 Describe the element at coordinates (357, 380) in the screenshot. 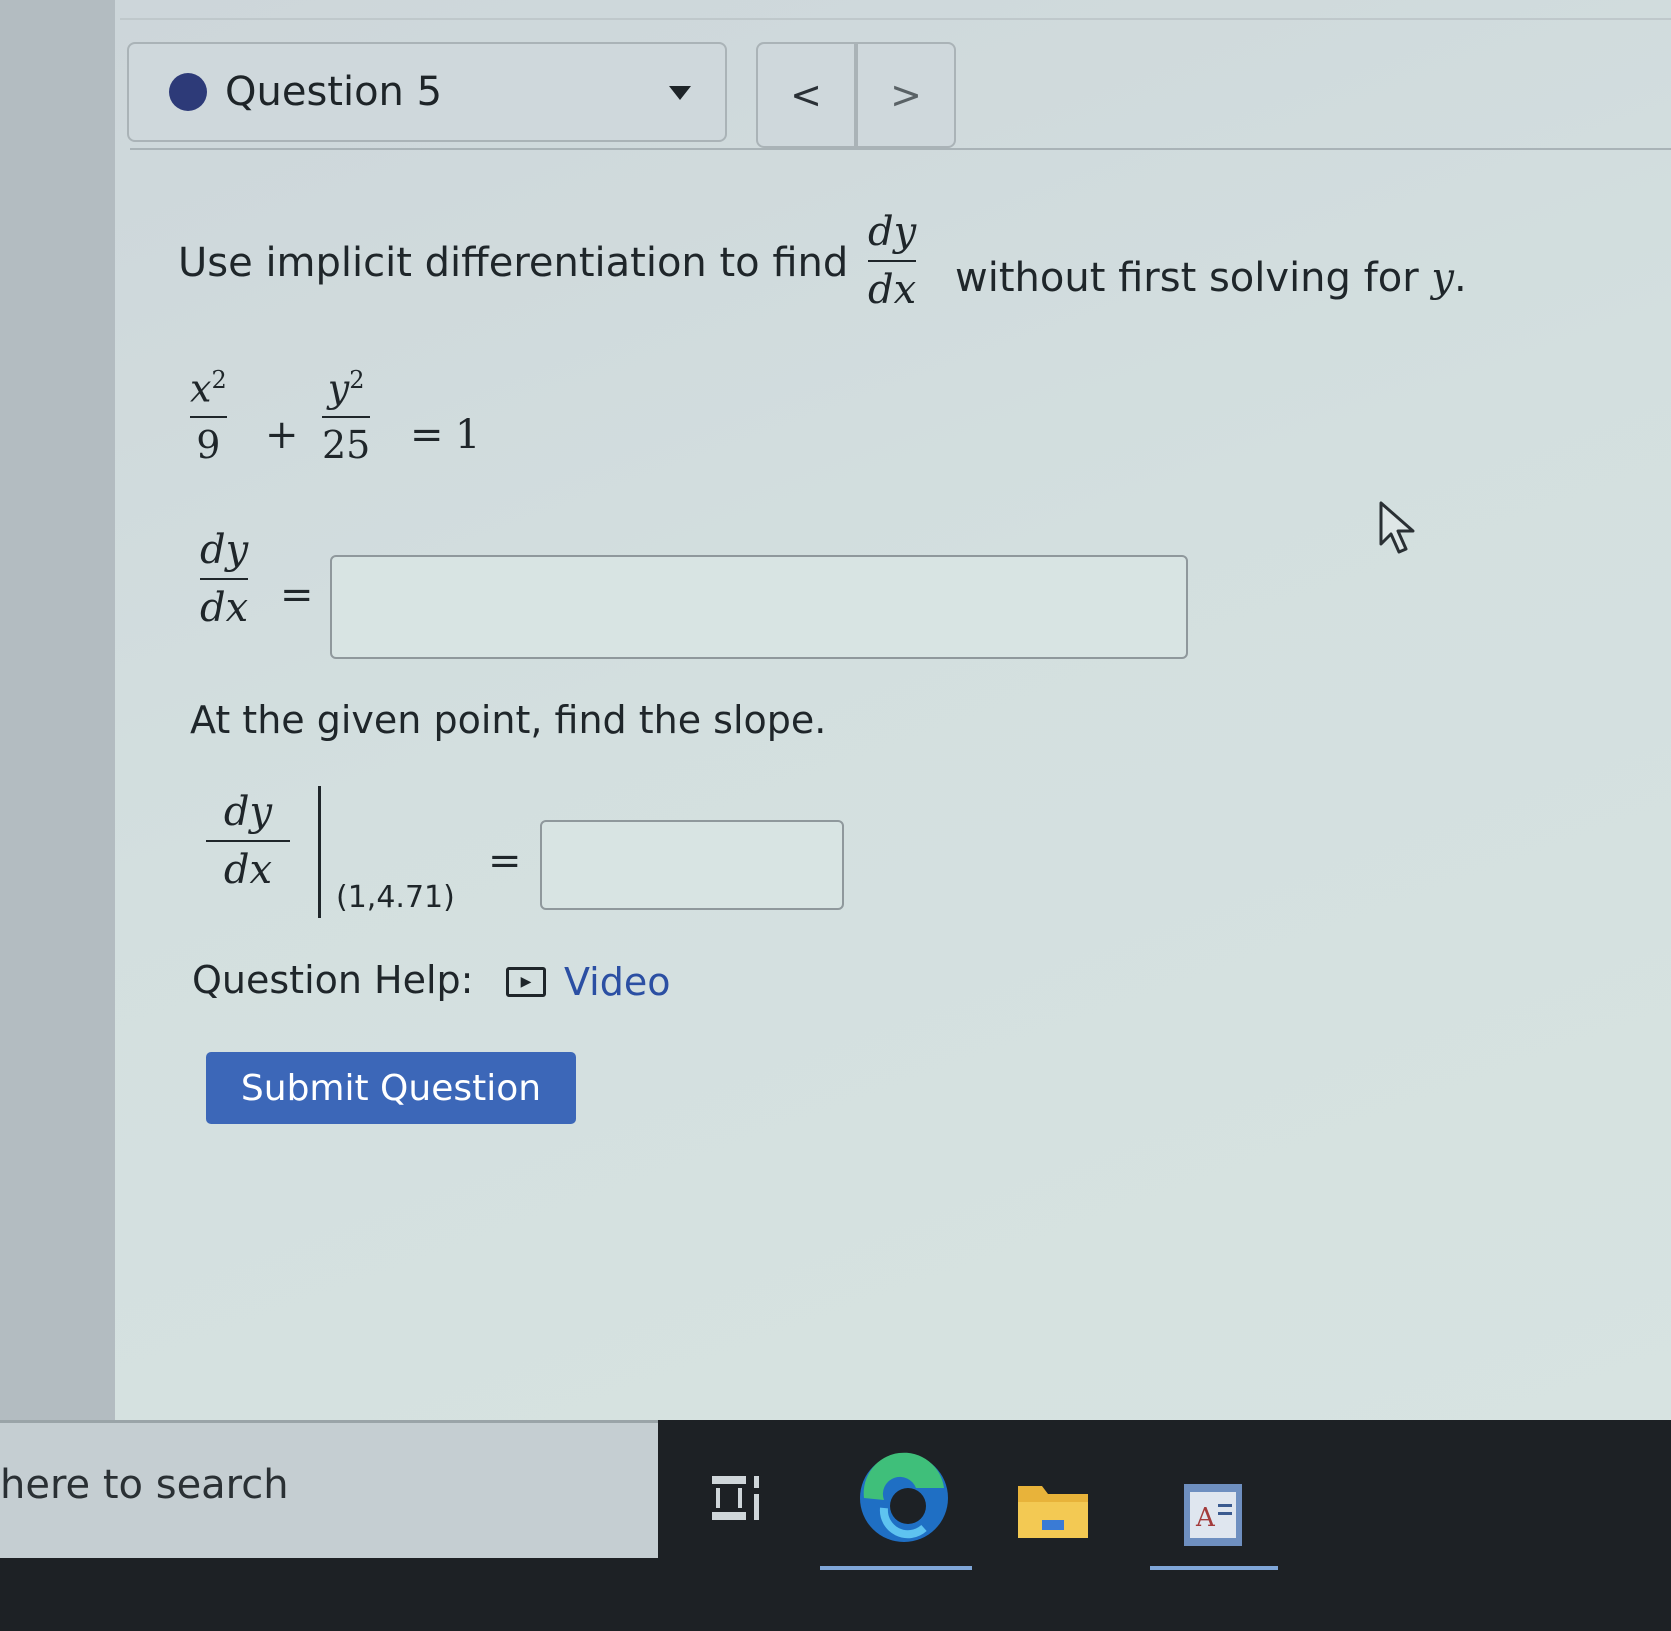

I see `term2-exponent: 2` at that location.